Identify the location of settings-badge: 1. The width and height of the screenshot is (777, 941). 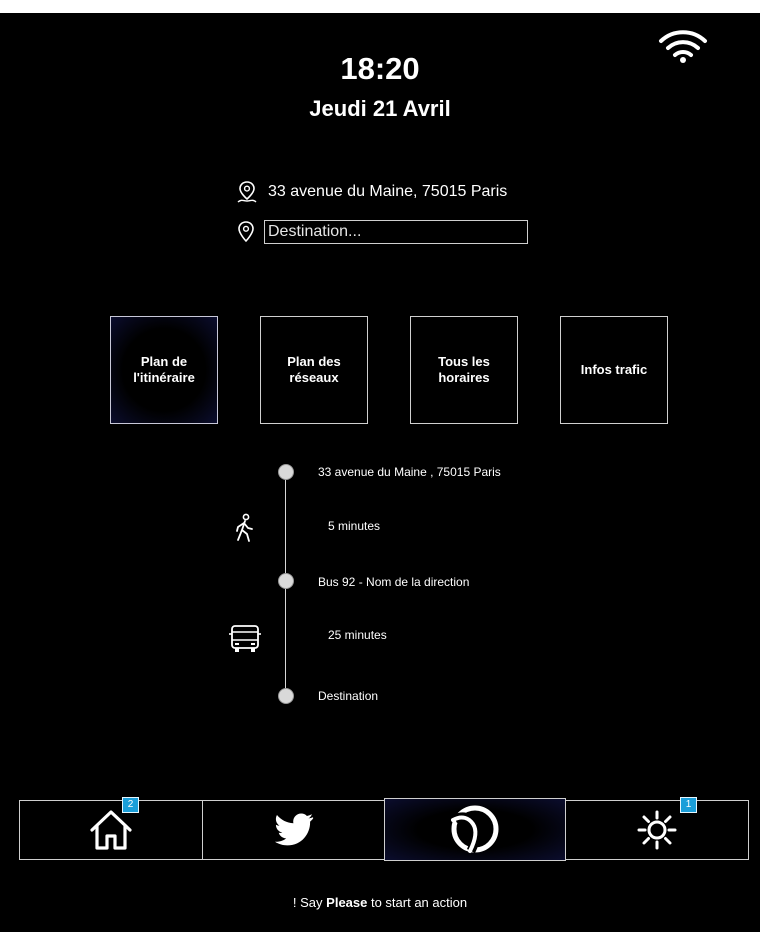
(688, 805).